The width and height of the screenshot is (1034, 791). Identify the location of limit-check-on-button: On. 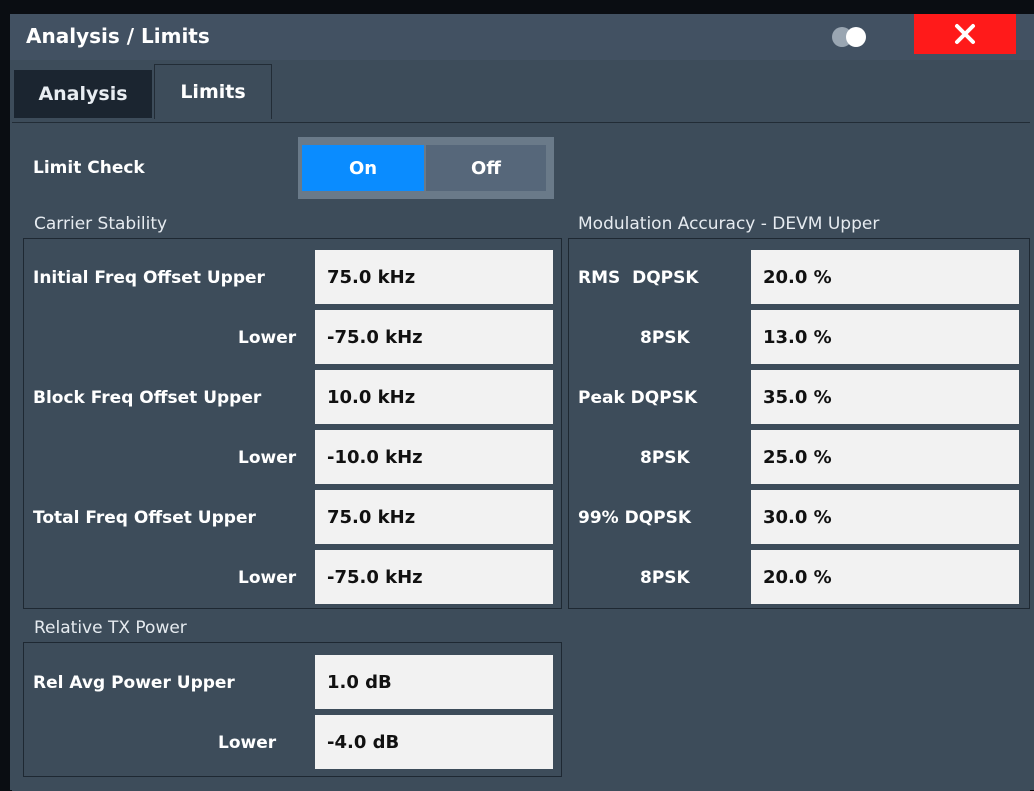
(363, 168).